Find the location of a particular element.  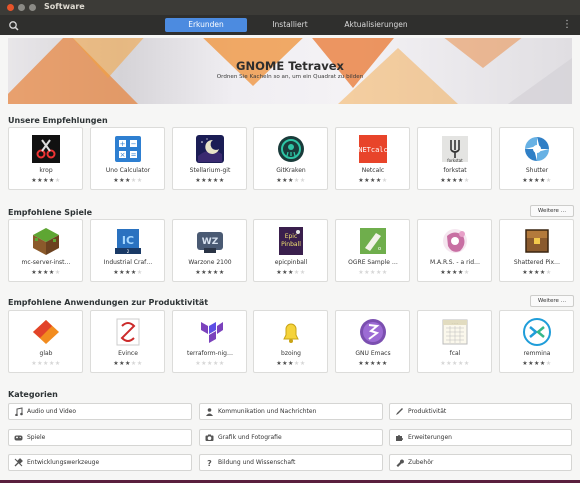

category-button: Spiele is located at coordinates (100, 437).